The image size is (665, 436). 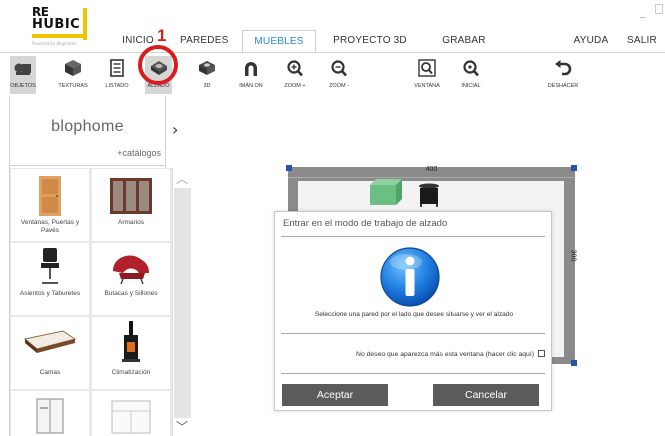 I want to click on alzado-label: ALZADO, so click(x=158, y=86).